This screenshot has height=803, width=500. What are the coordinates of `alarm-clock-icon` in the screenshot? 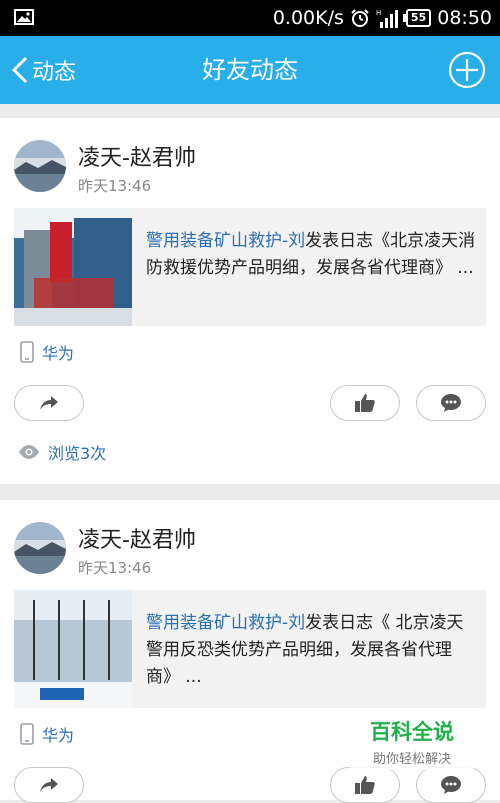 It's located at (360, 18).